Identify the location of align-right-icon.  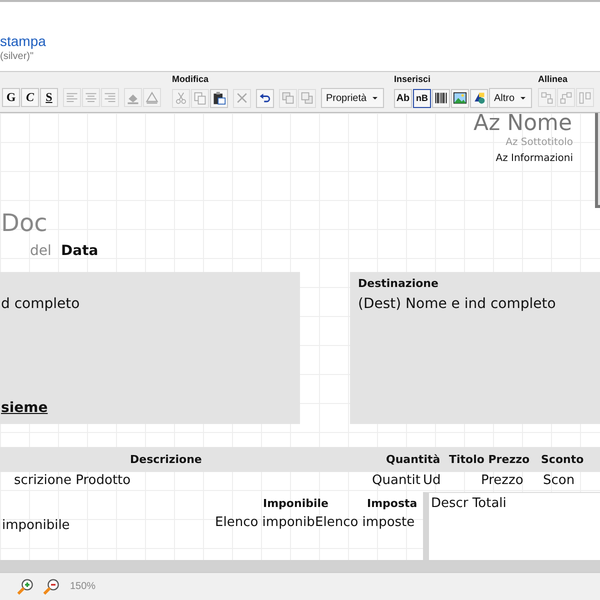
(110, 97).